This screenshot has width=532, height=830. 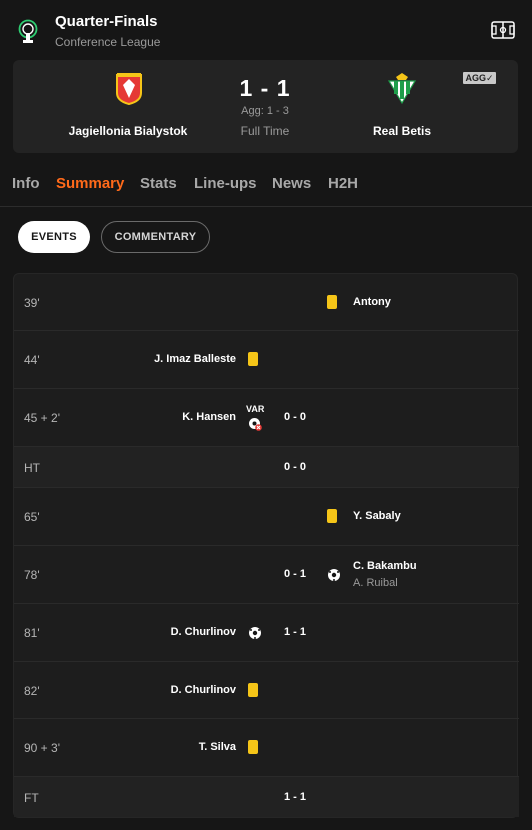 I want to click on aggregate-score: Agg: 1 - 3, so click(x=265, y=111).